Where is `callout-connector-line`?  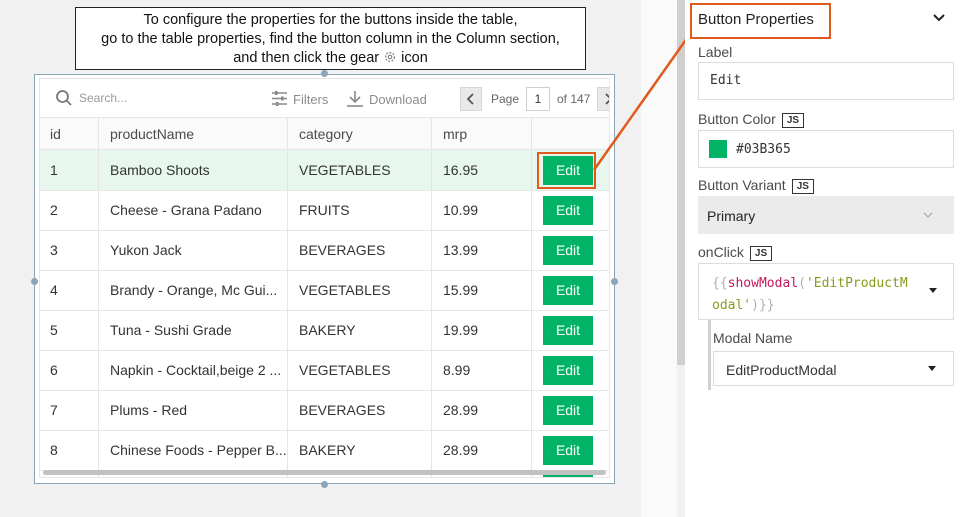 callout-connector-line is located at coordinates (642, 102).